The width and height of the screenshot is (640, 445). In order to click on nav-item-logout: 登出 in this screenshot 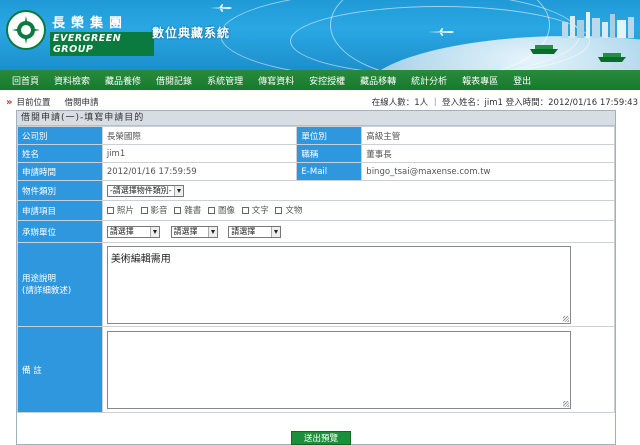, I will do `click(522, 80)`.